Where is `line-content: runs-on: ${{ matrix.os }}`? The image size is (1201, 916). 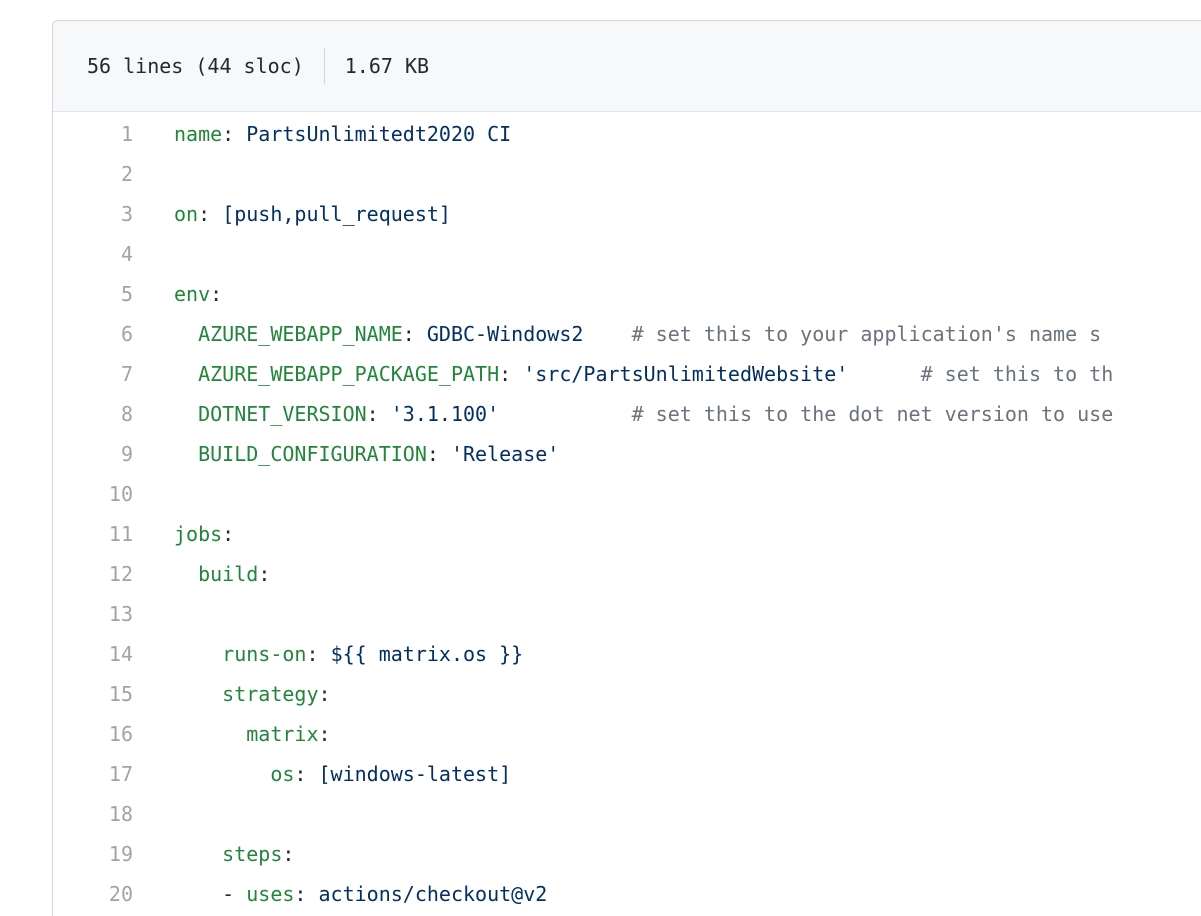
line-content: runs-on: ${{ matrix.os }} is located at coordinates (328, 654).